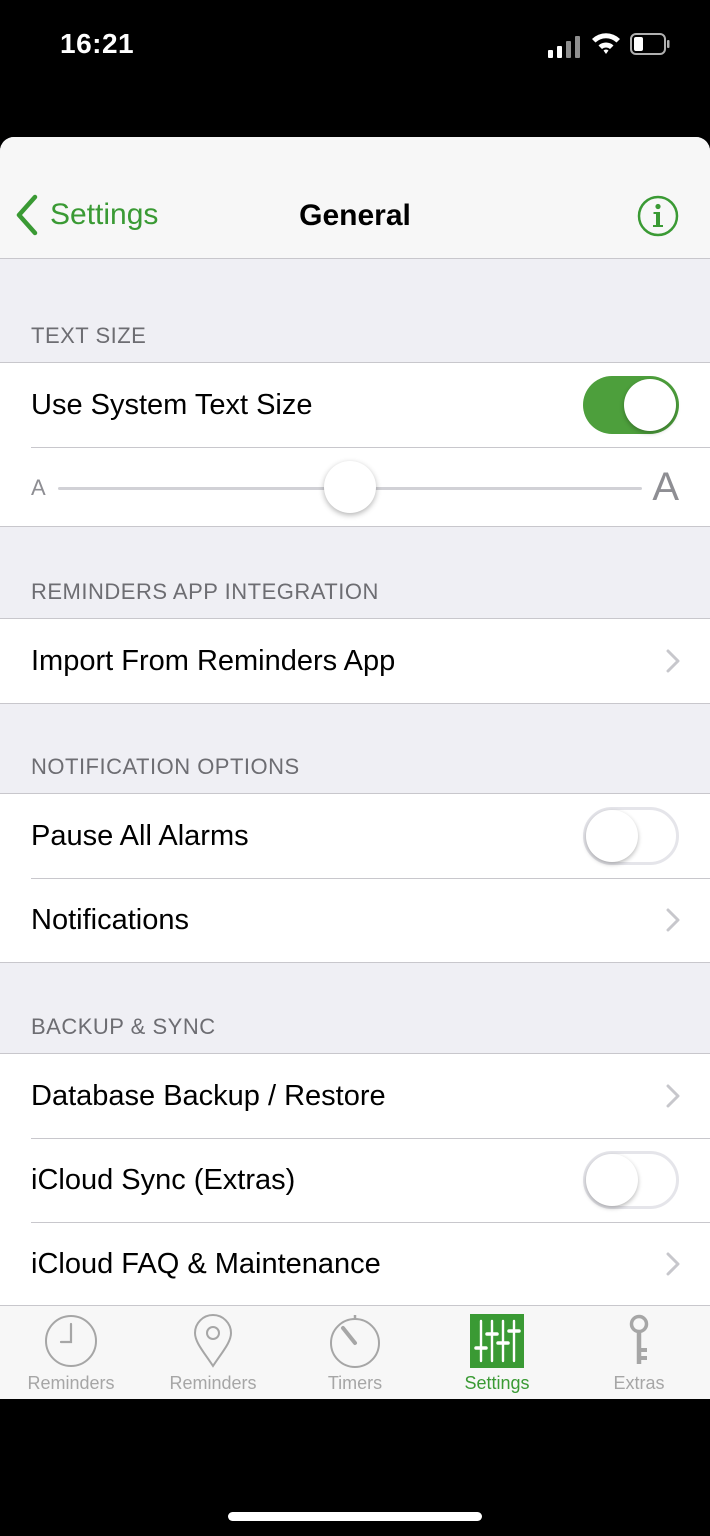 This screenshot has width=710, height=1536. I want to click on home-indicator, so click(355, 1516).